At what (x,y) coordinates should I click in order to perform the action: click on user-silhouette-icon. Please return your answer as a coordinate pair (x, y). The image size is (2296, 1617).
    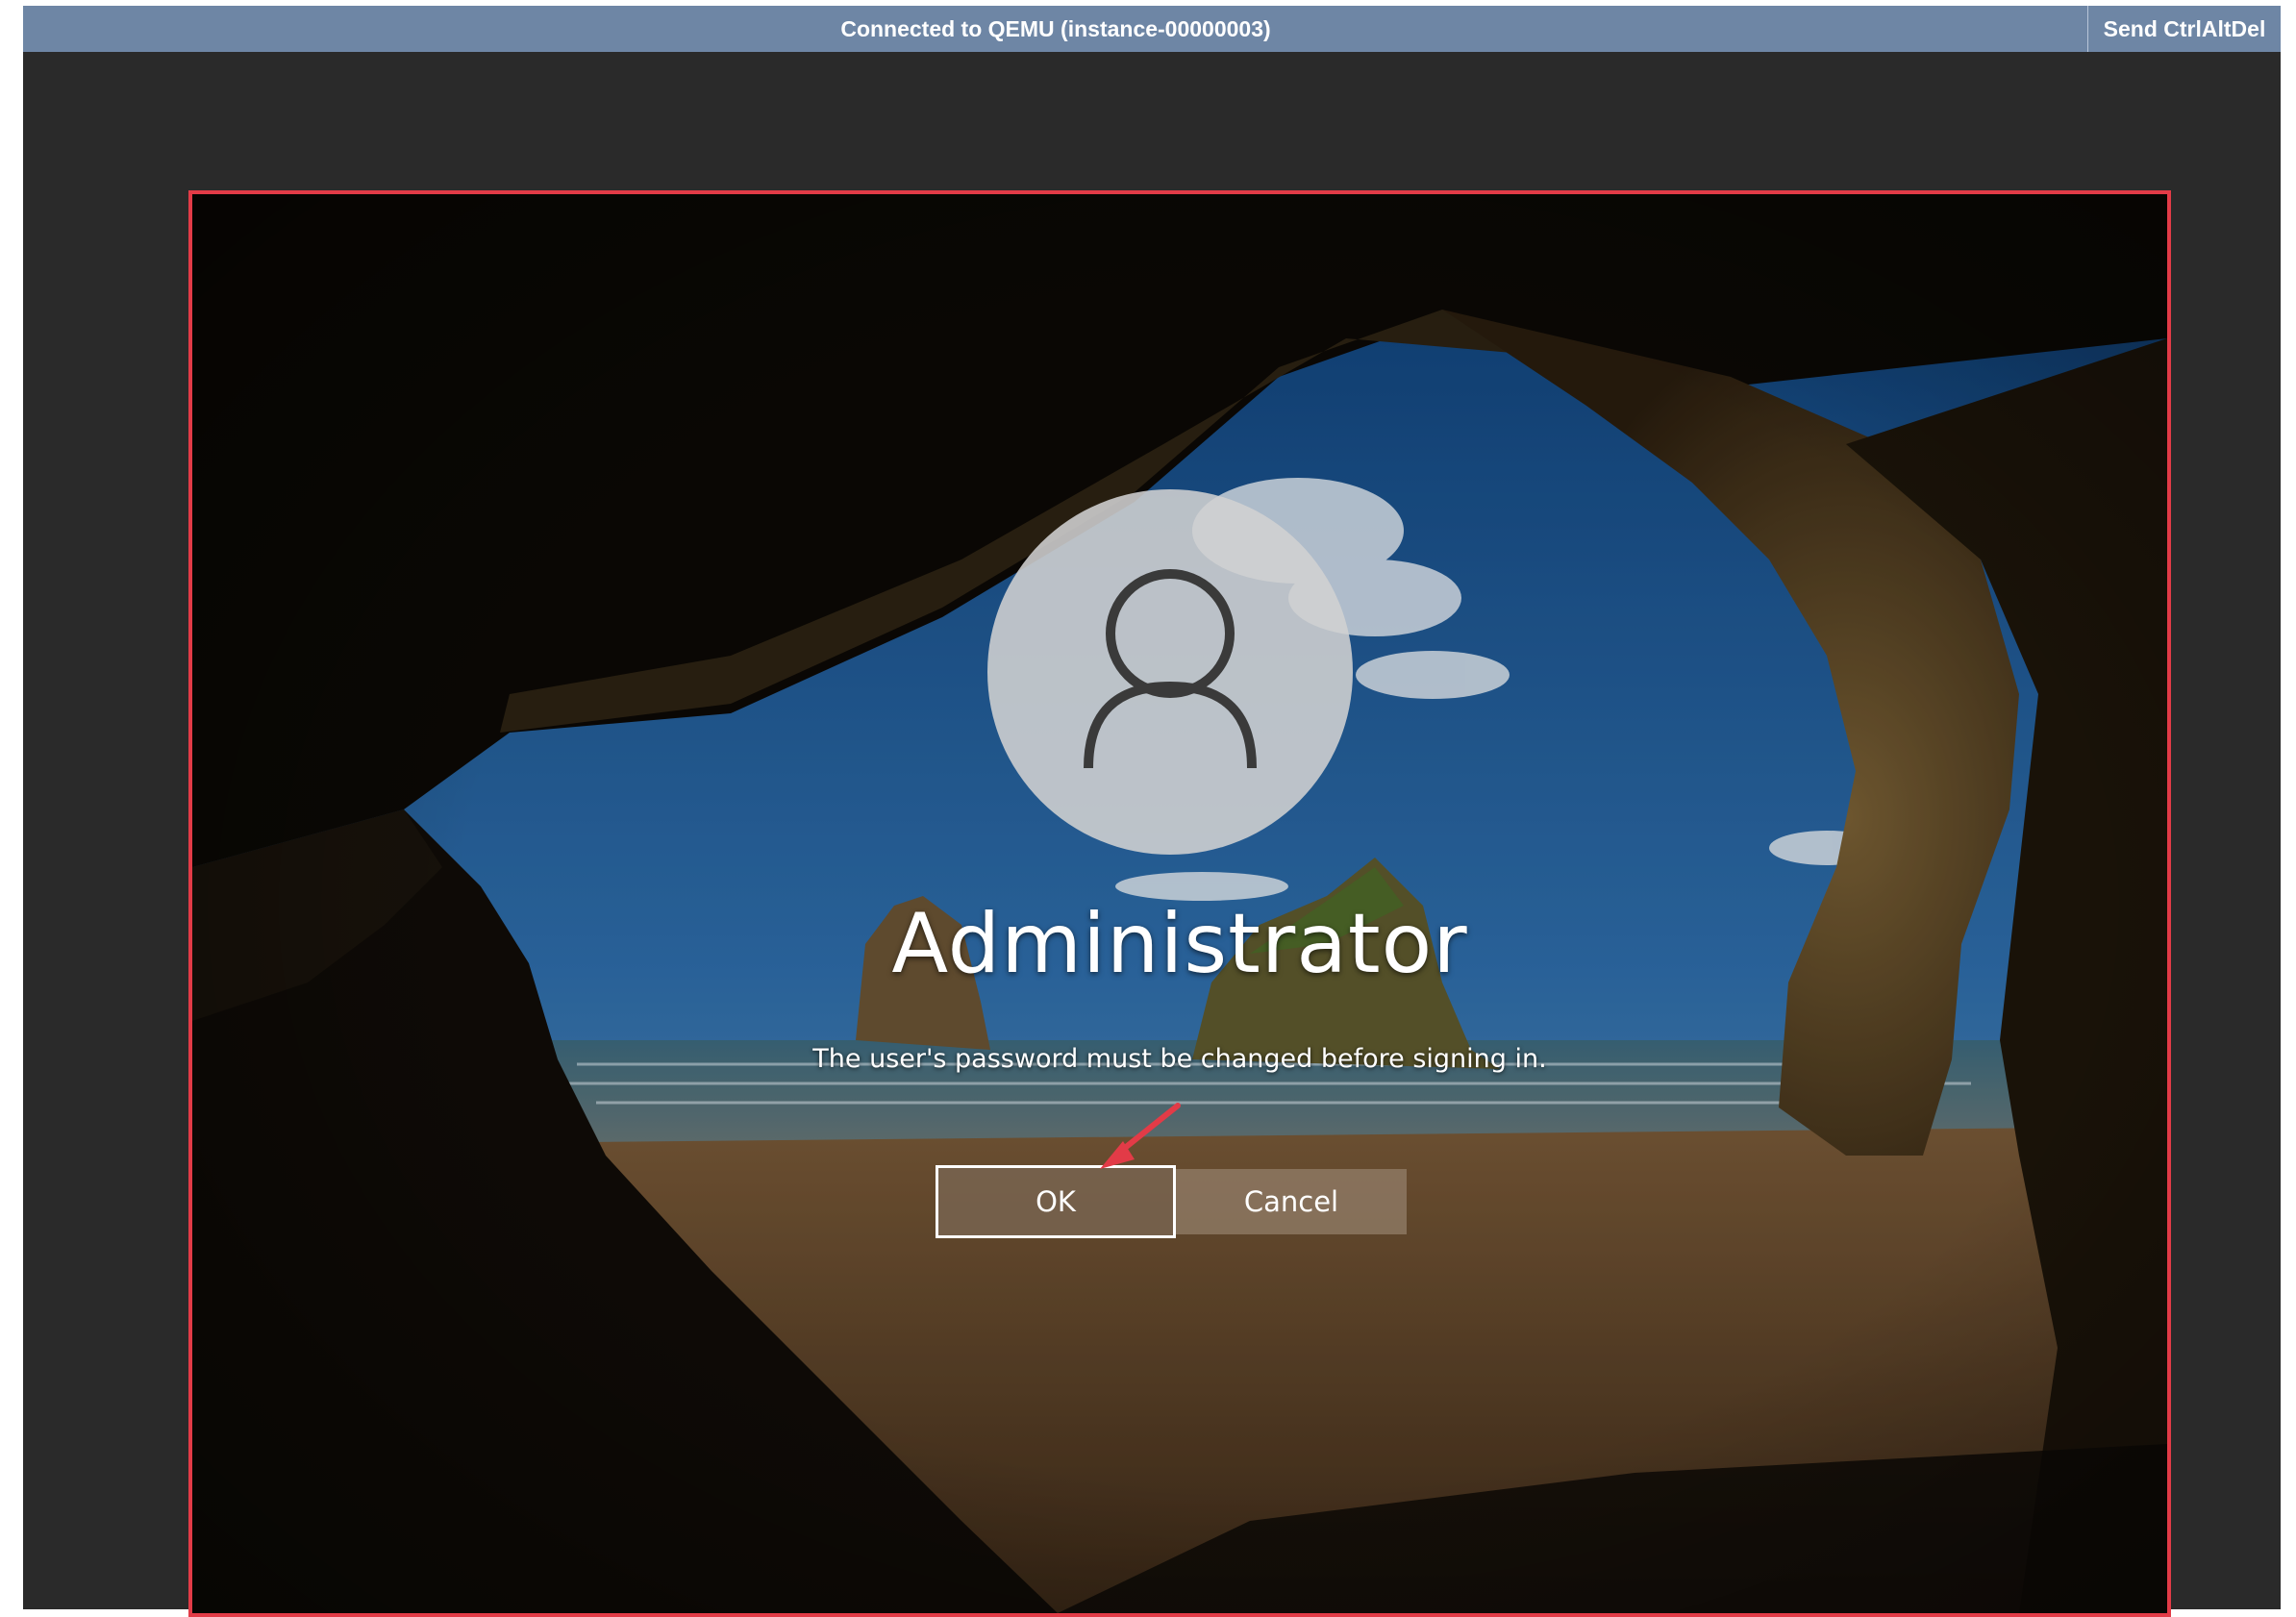
    Looking at the image, I should click on (1170, 669).